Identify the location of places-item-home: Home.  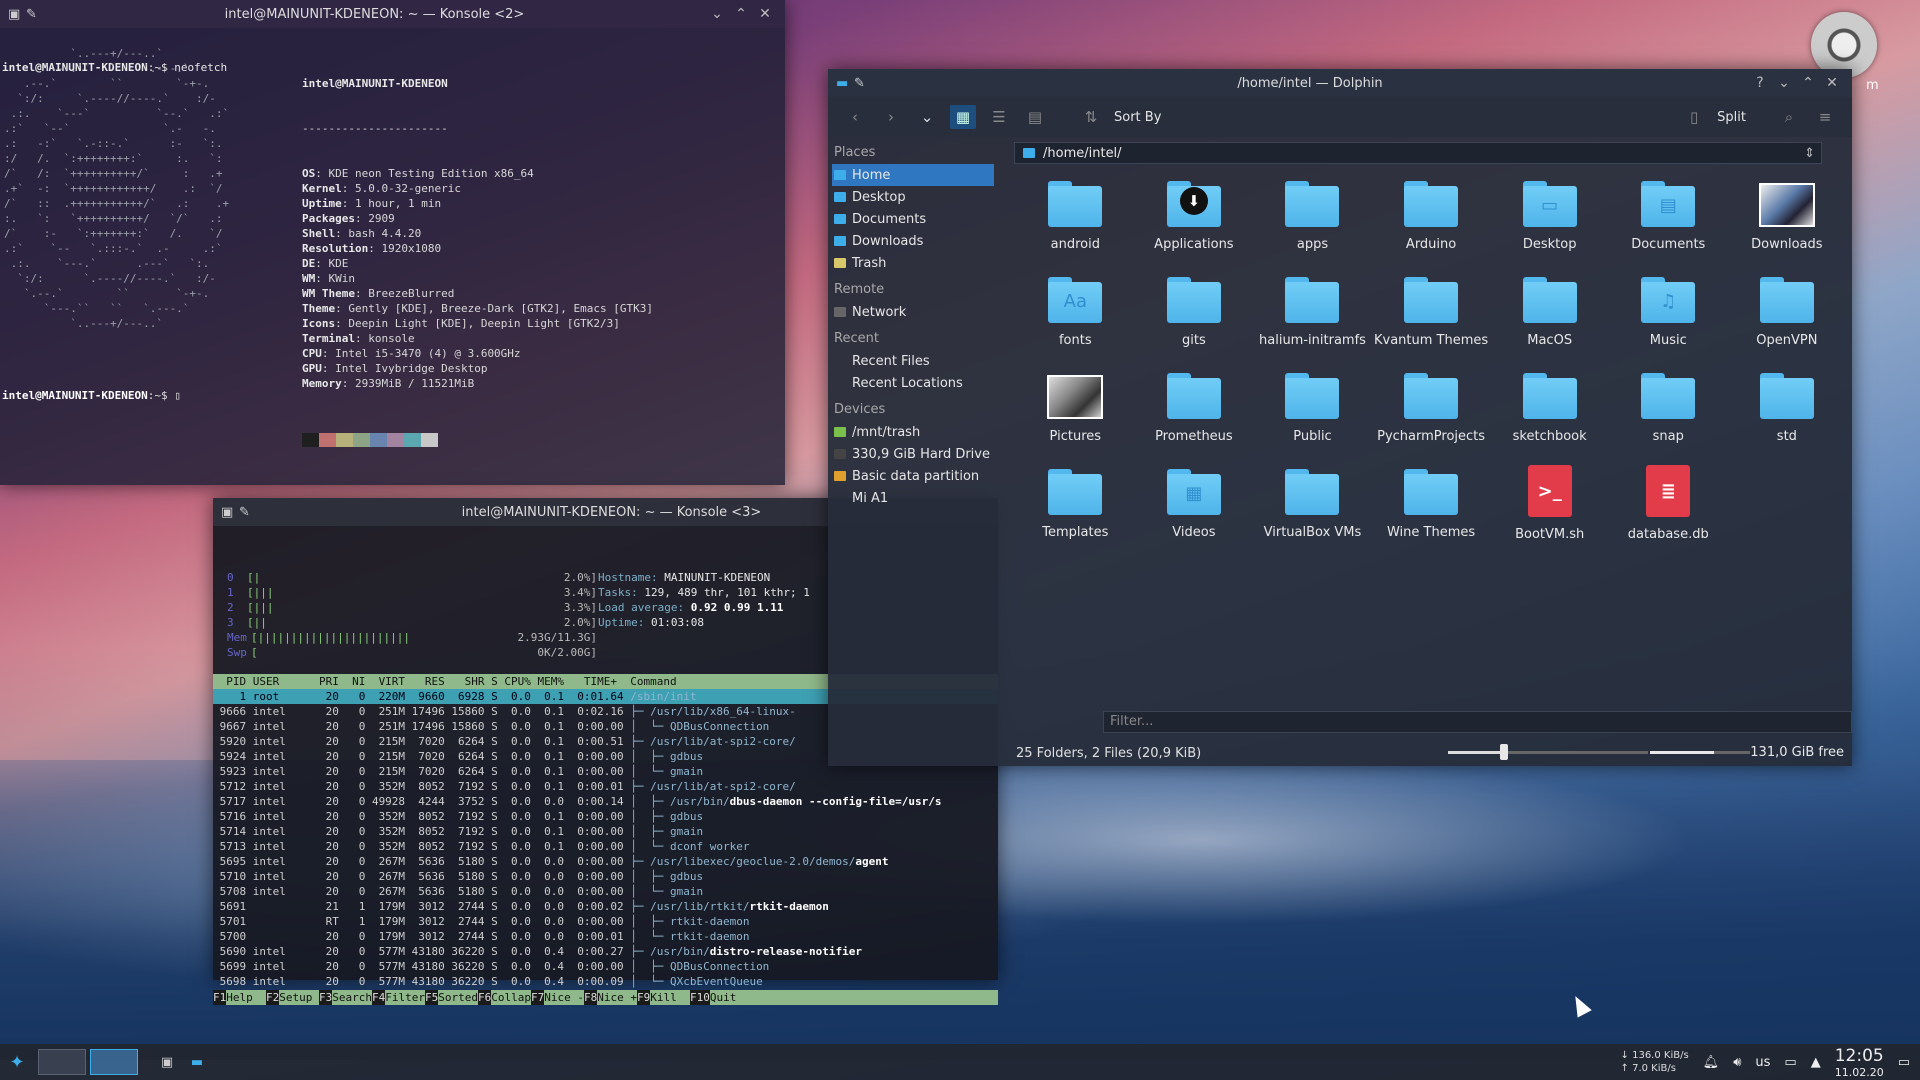
(913, 175).